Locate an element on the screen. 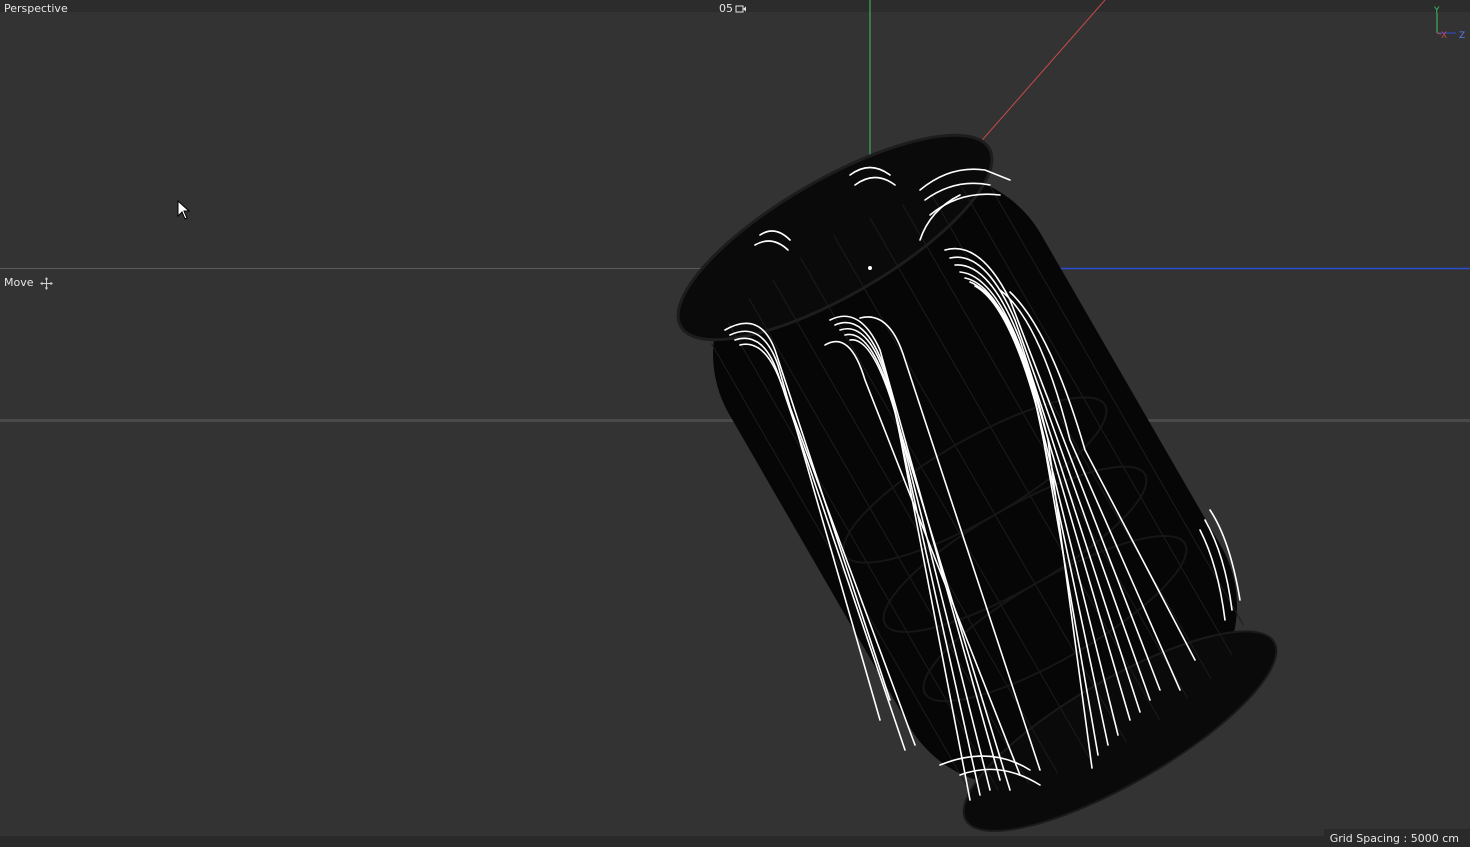  active-tool-indicator: Move is located at coordinates (28, 283).